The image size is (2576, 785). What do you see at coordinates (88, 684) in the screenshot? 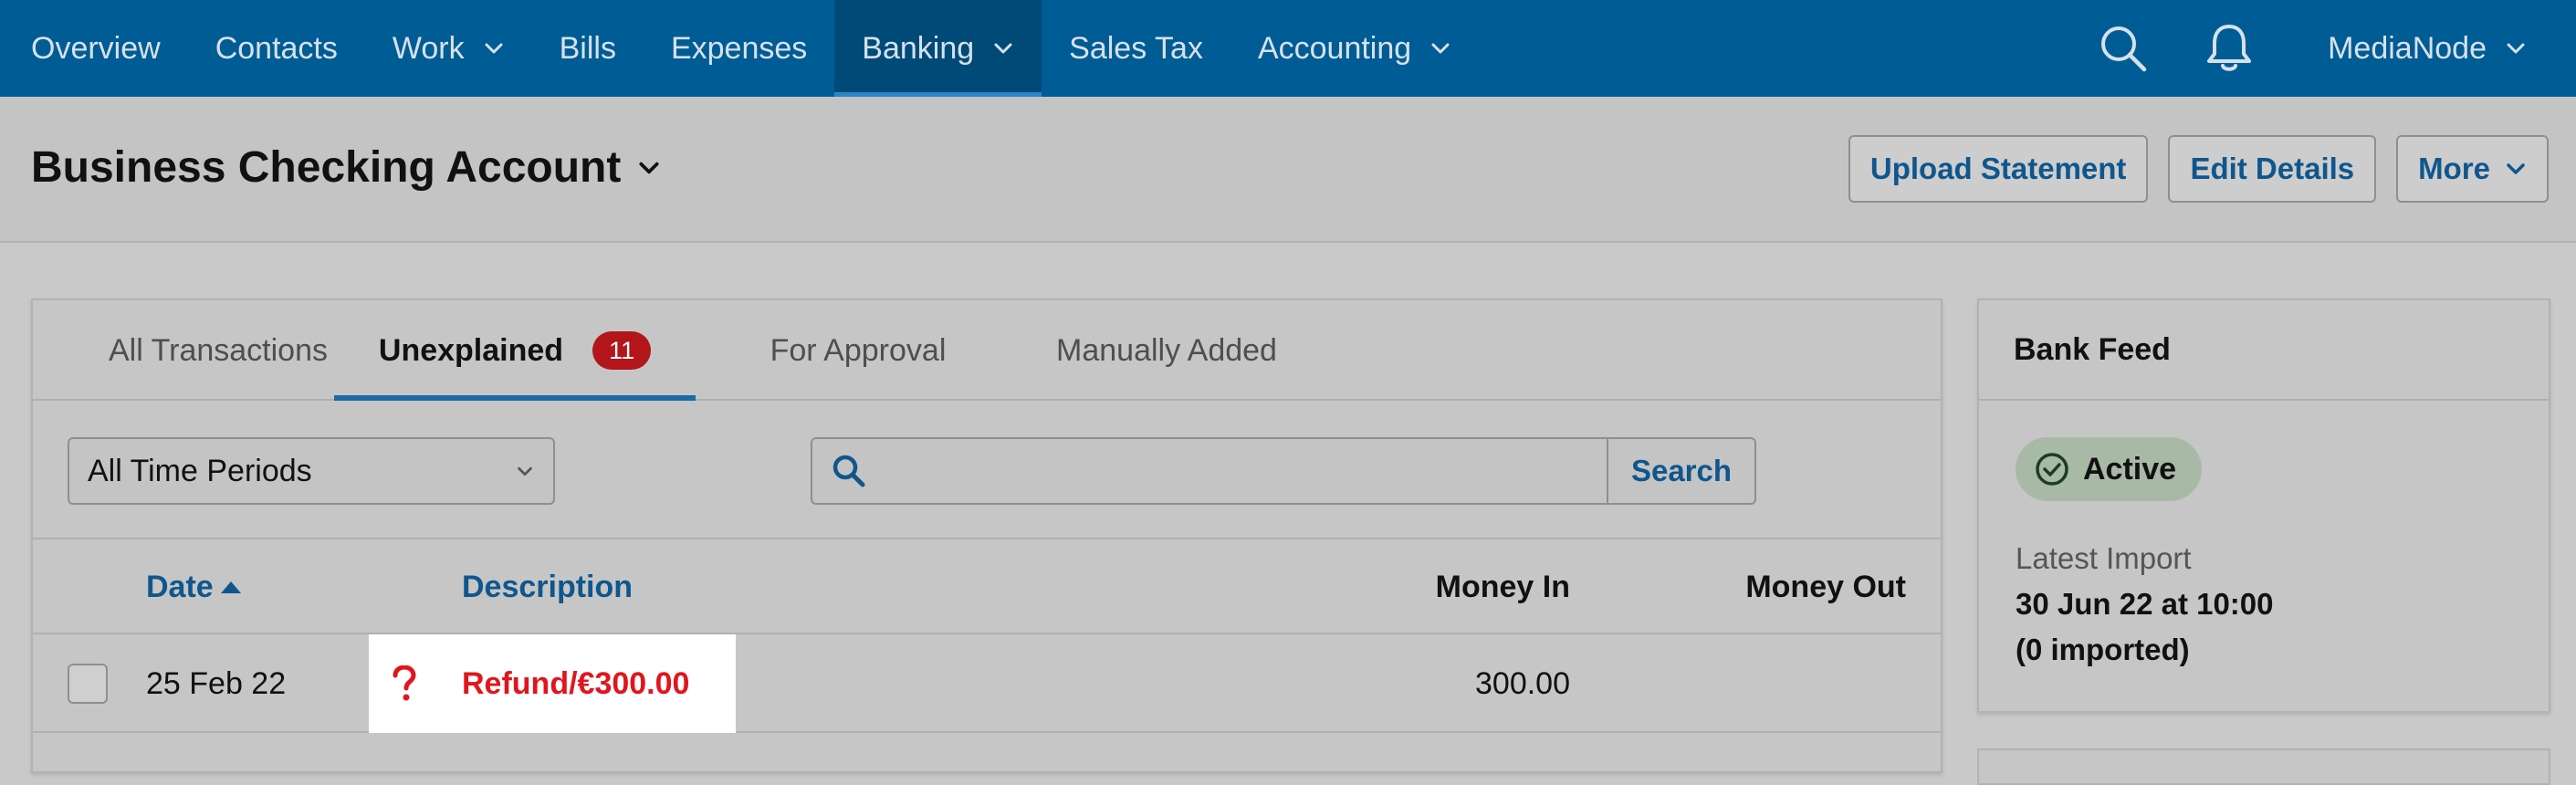
I see `row-checkbox` at bounding box center [88, 684].